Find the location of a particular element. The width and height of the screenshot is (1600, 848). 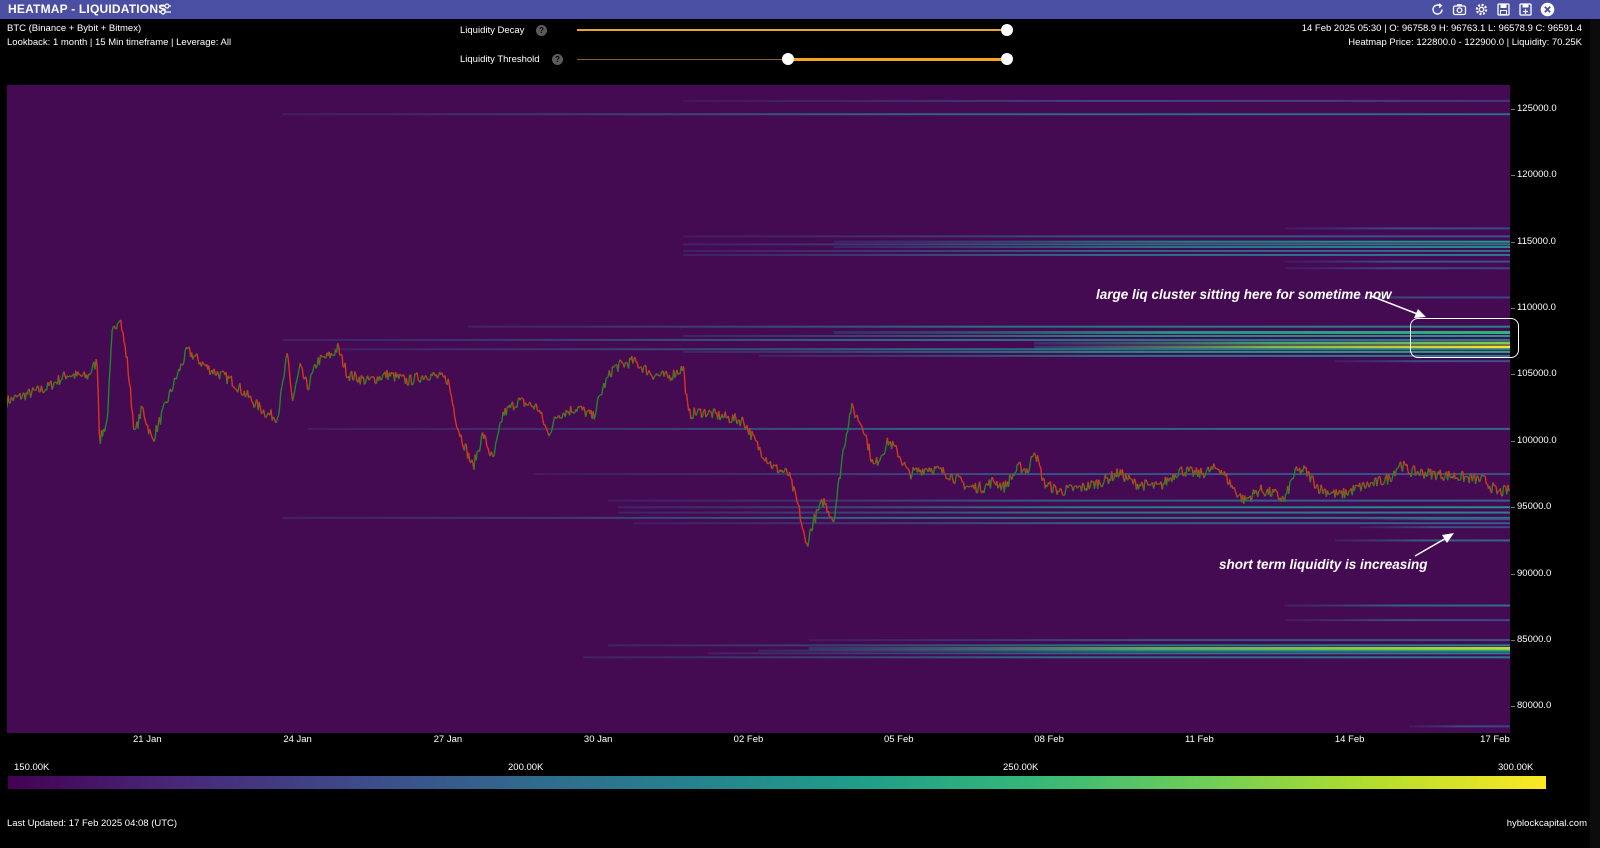

colorbar is located at coordinates (777, 782).